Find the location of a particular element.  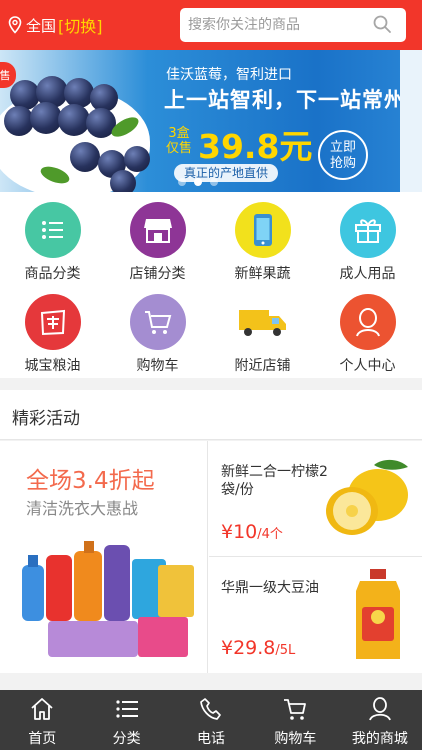

nav-label: 购物车 is located at coordinates (295, 739).